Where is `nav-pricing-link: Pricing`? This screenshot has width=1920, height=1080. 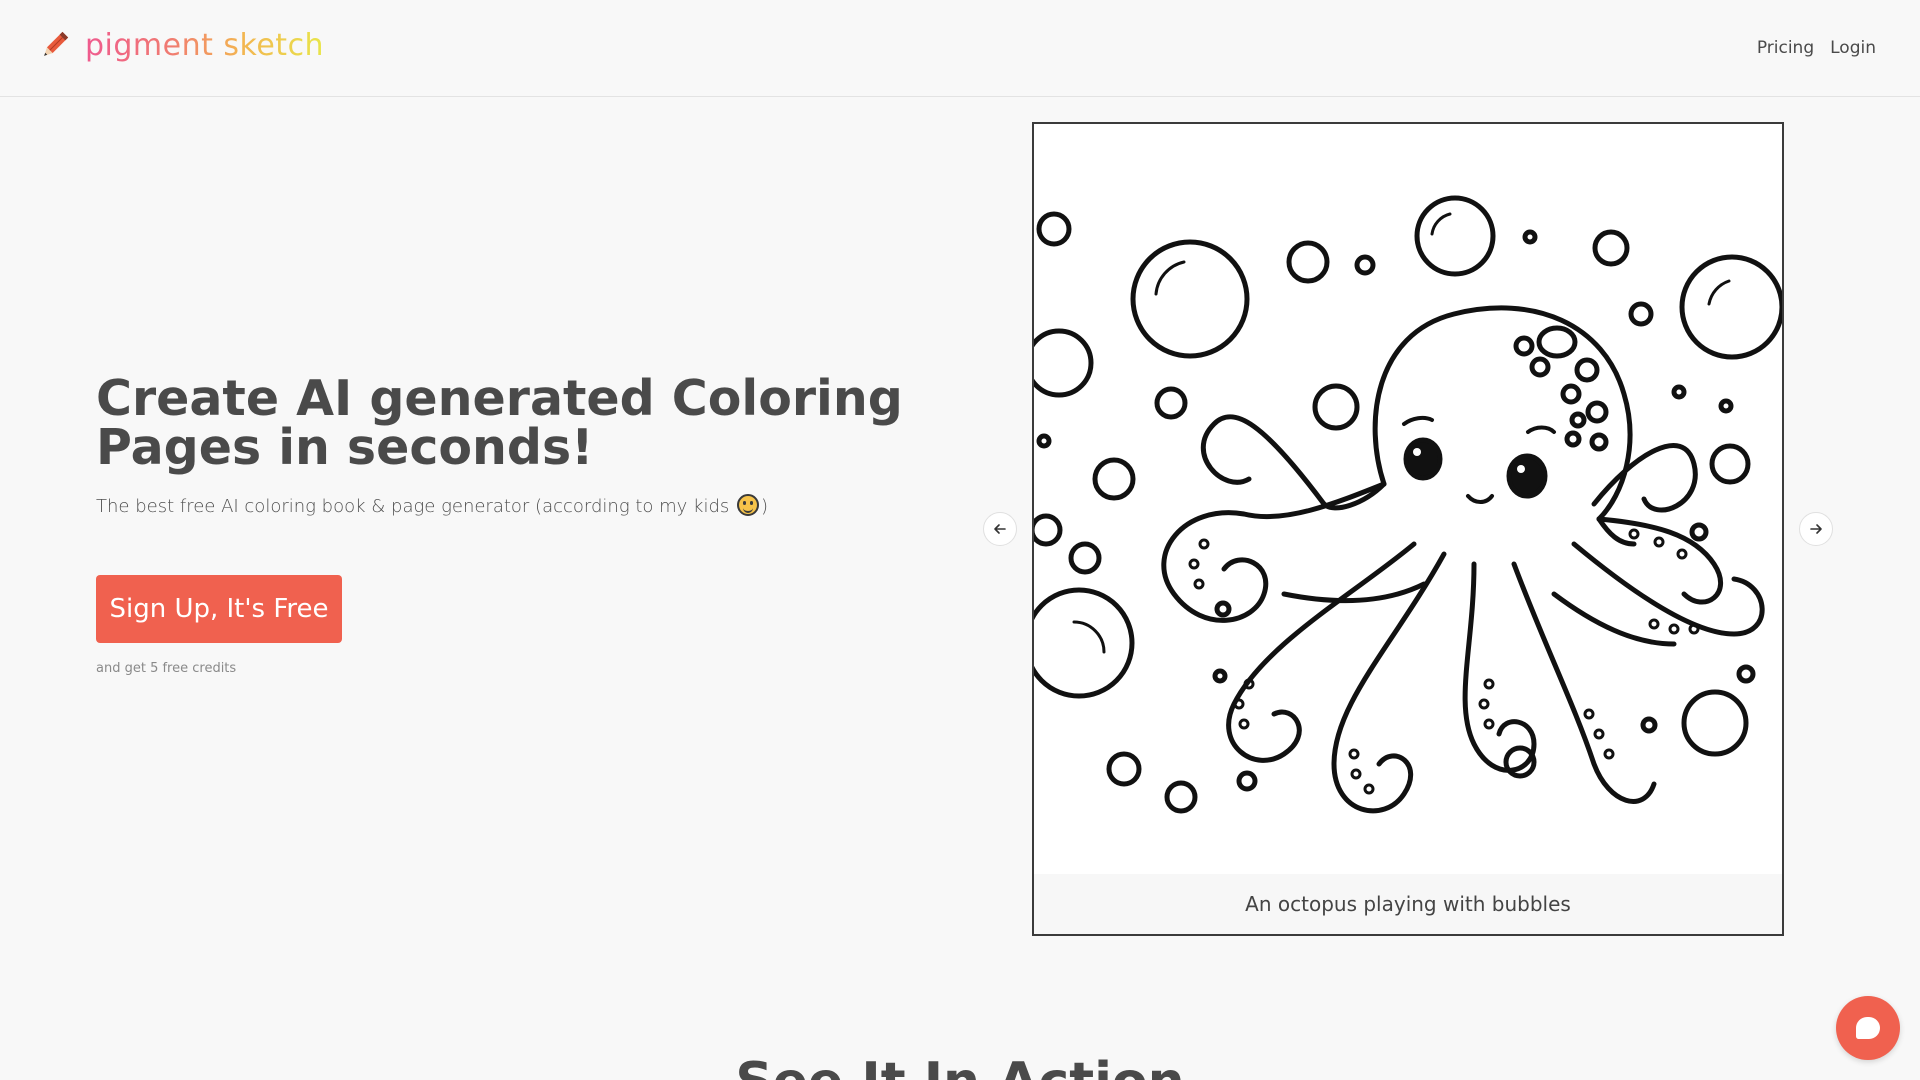 nav-pricing-link: Pricing is located at coordinates (1785, 48).